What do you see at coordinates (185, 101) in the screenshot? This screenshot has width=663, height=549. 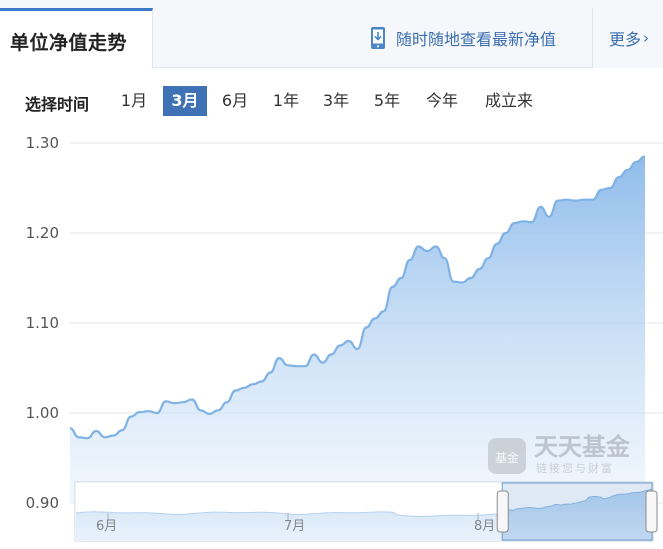 I see `range-option-3m: 3月` at bounding box center [185, 101].